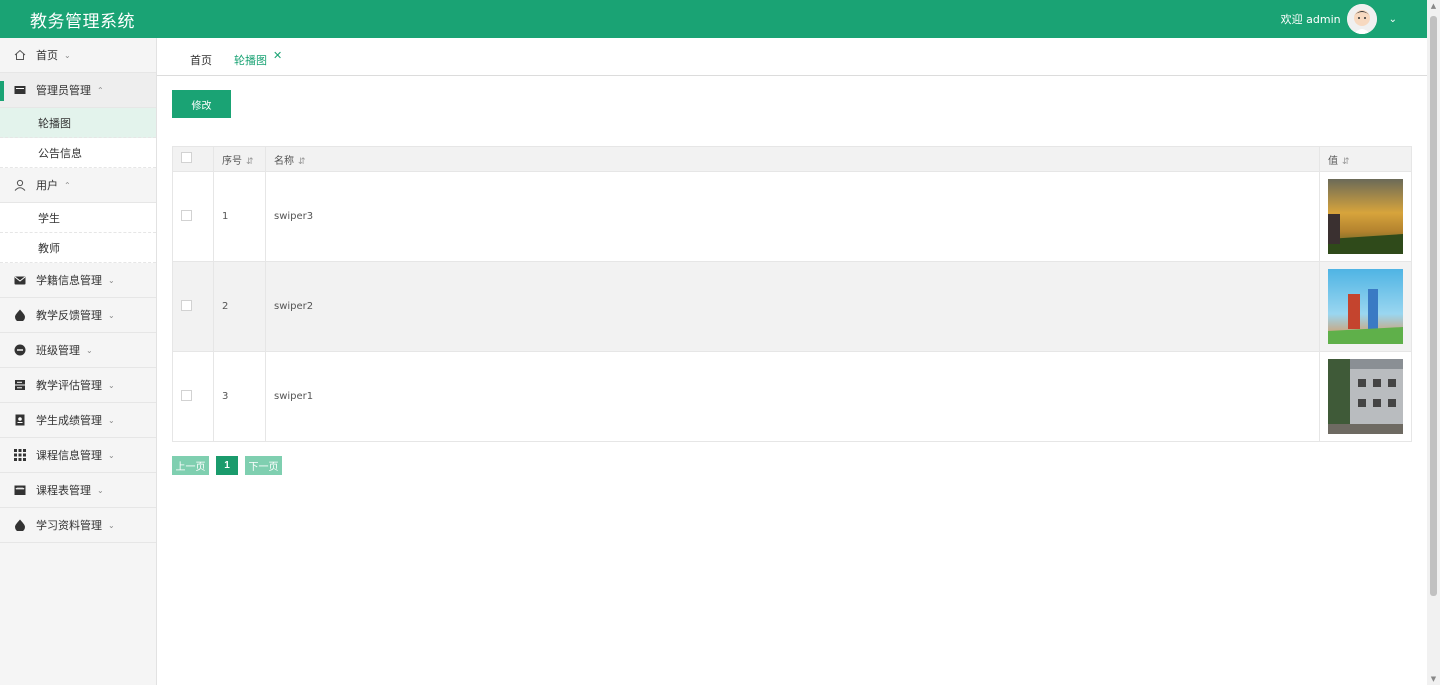 The width and height of the screenshot is (1440, 685). I want to click on row-name: swiper1, so click(792, 396).